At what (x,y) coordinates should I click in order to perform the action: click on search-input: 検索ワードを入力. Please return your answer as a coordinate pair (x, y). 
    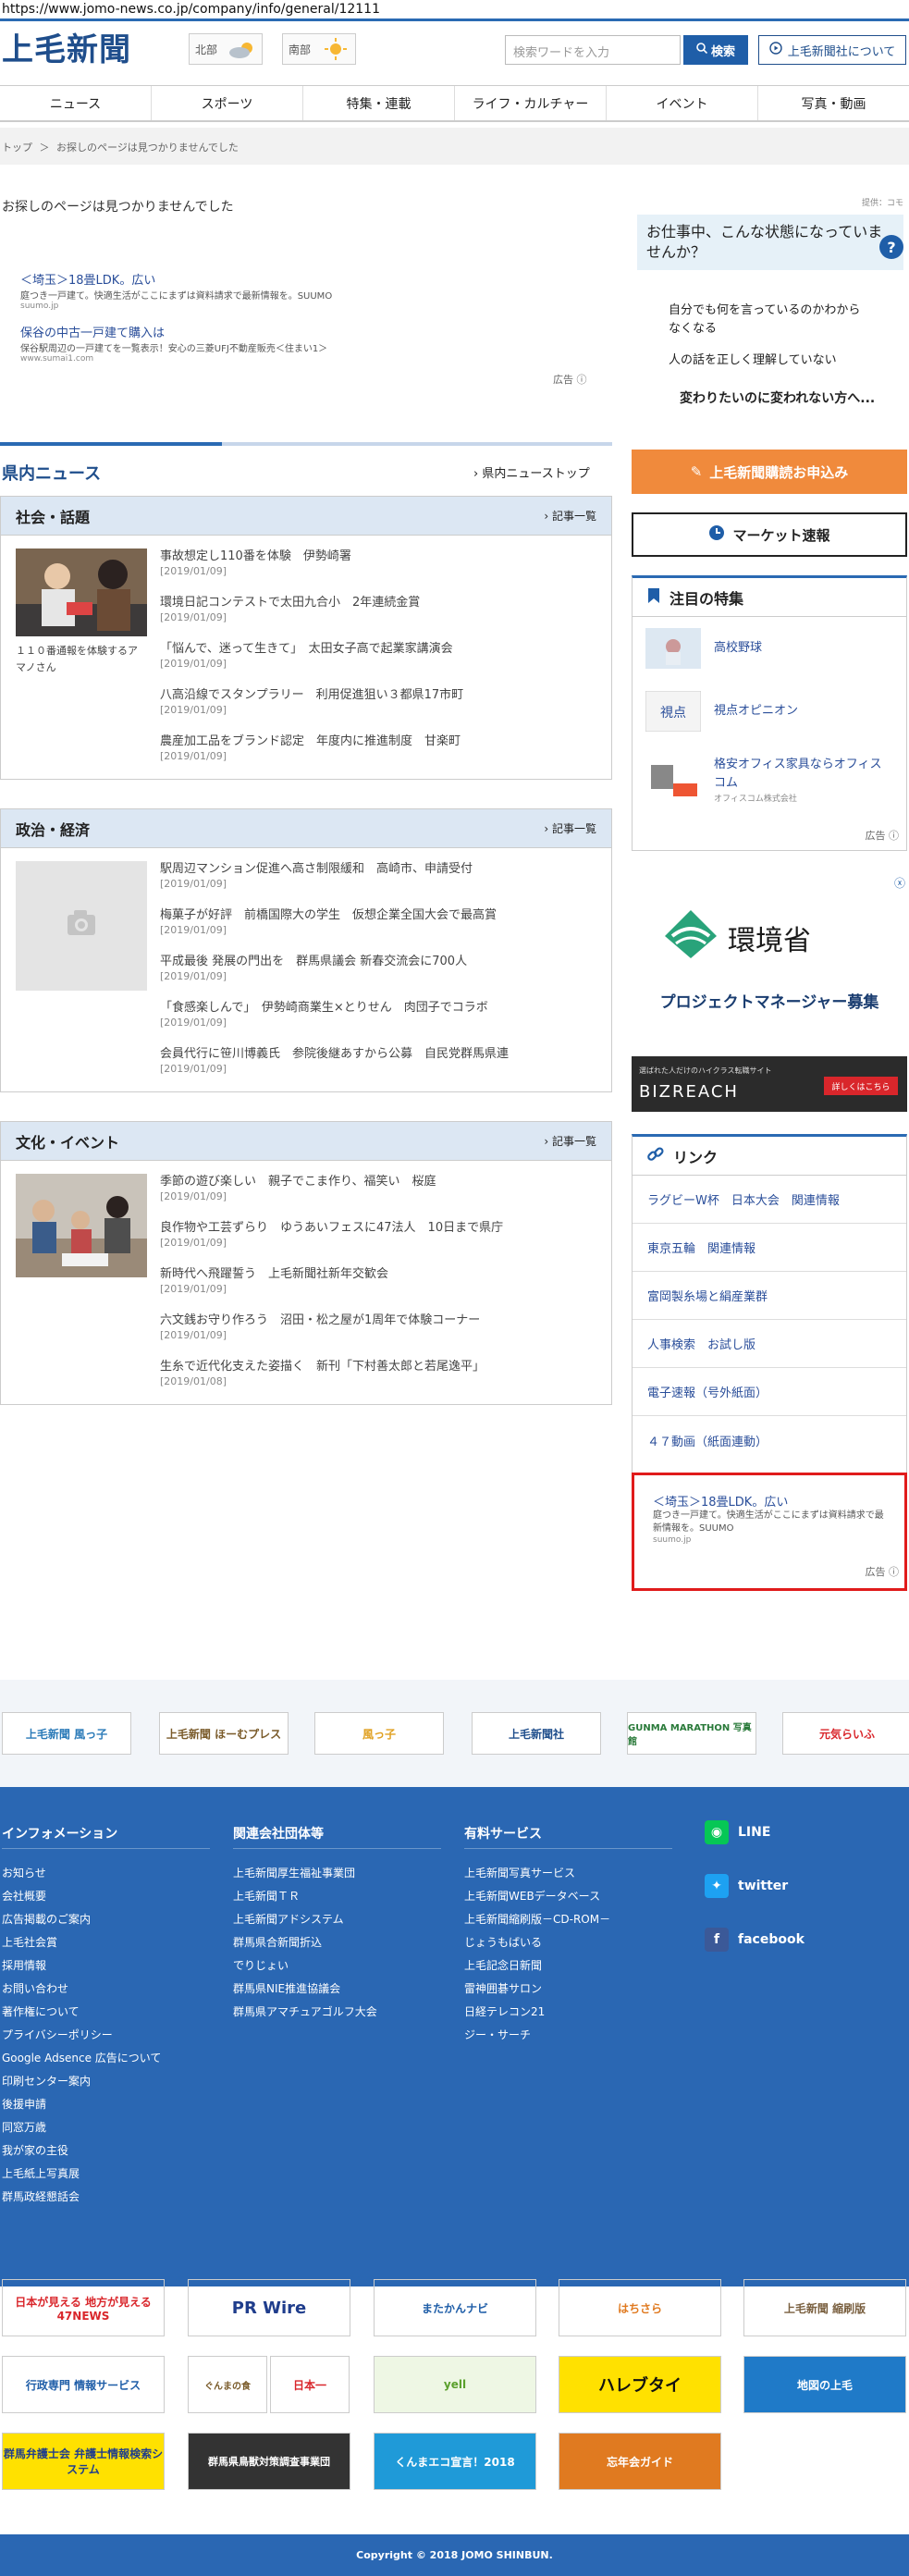
    Looking at the image, I should click on (593, 50).